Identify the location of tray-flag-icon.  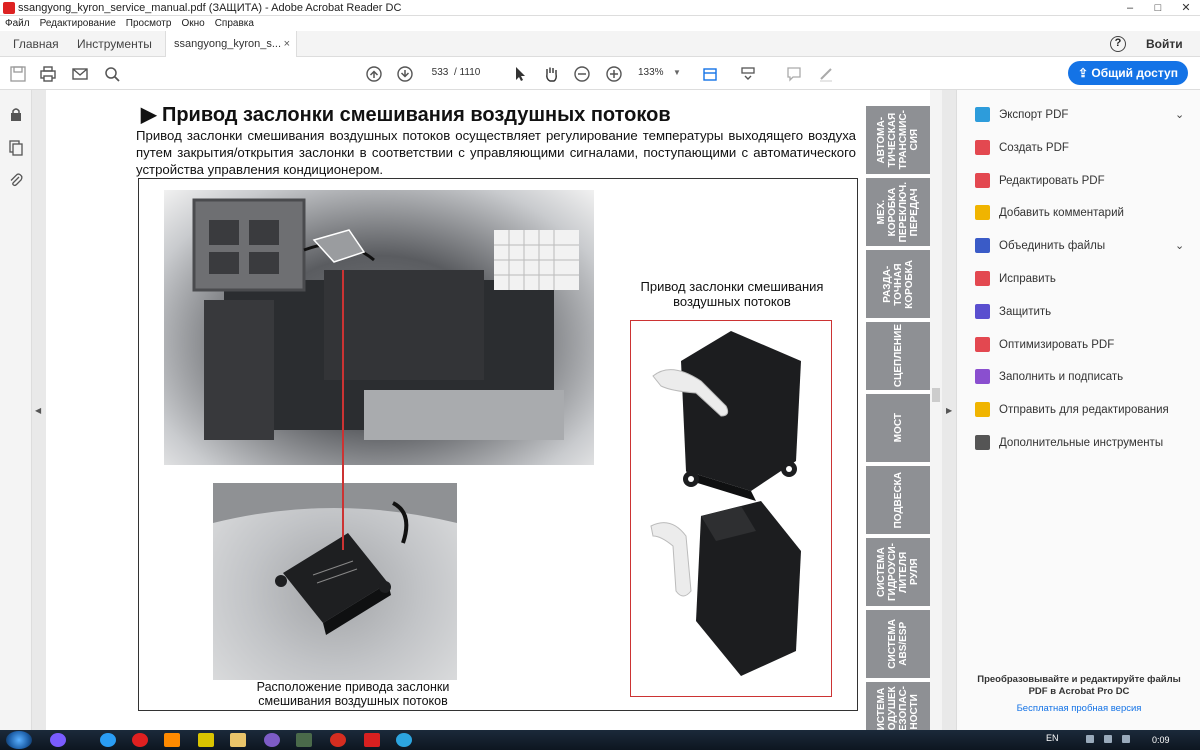
(1090, 739).